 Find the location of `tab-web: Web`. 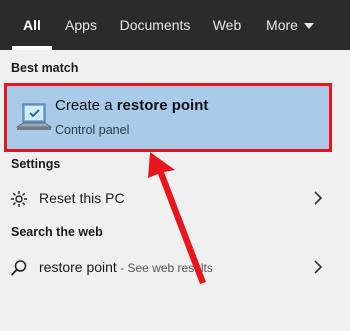

tab-web: Web is located at coordinates (227, 25).